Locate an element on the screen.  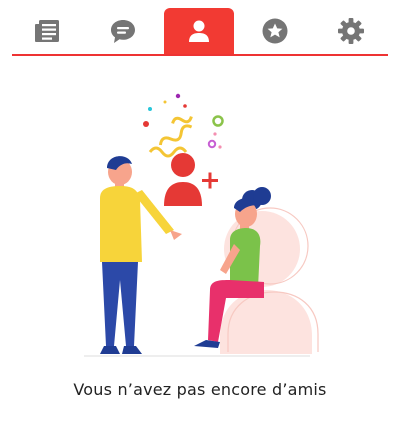
tab-messages is located at coordinates (123, 31).